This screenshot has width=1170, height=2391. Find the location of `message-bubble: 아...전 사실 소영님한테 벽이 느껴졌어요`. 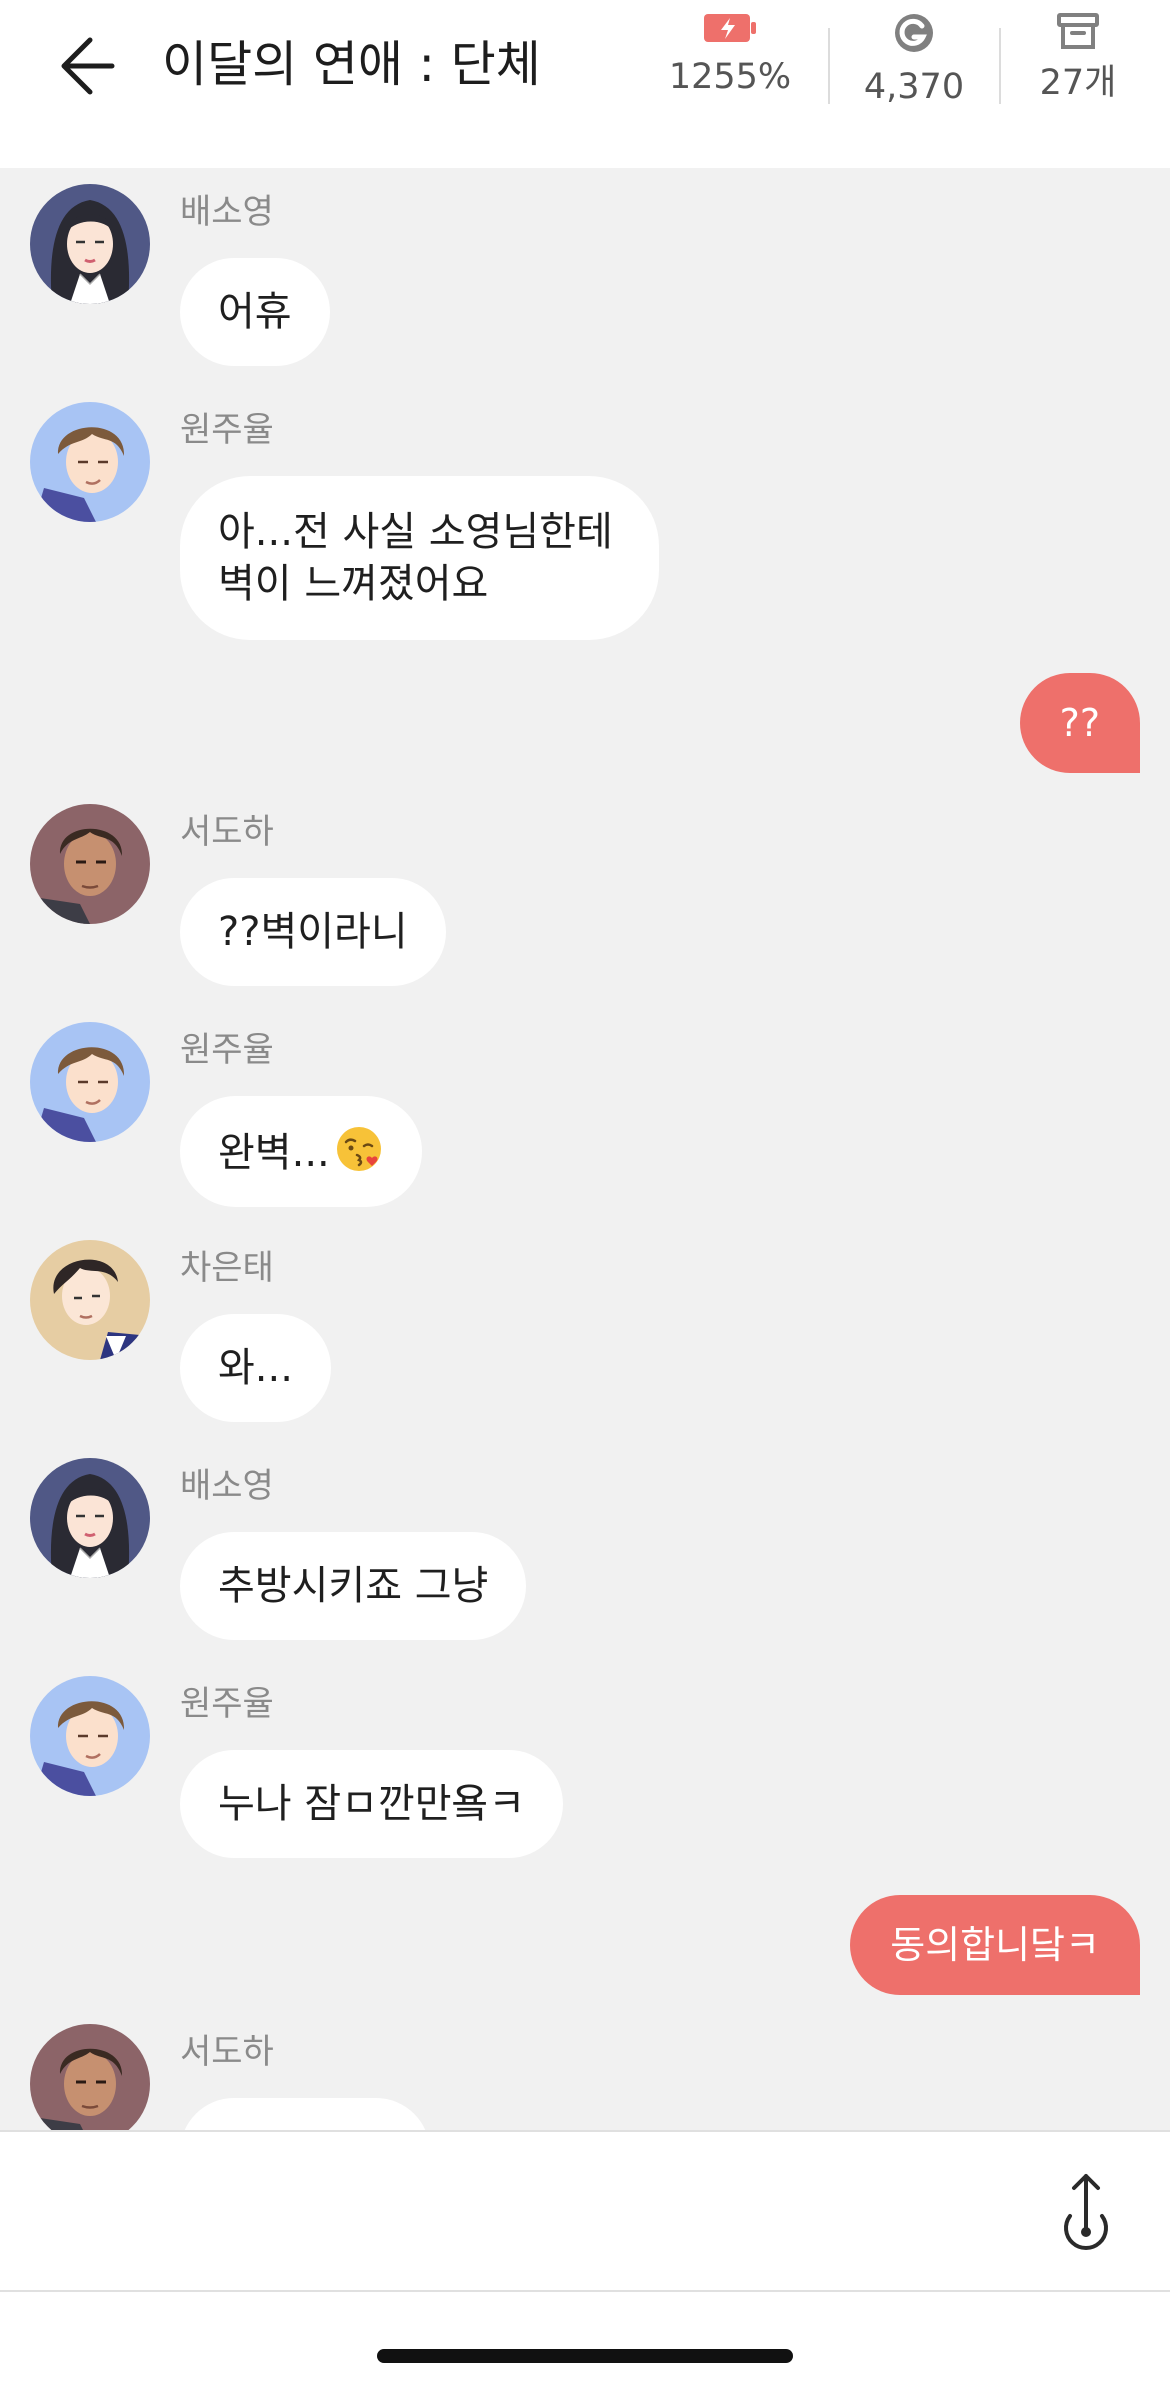

message-bubble: 아...전 사실 소영님한테 벽이 느껴졌어요 is located at coordinates (419, 558).